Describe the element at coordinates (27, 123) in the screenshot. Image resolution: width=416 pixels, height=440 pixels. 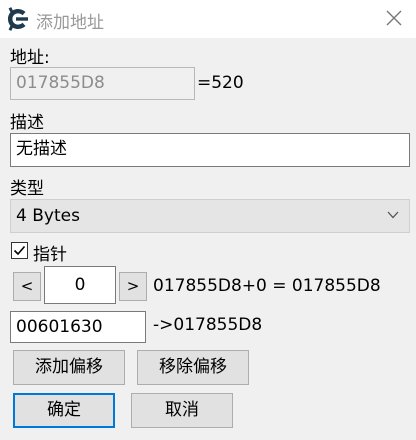
I see `description-label: 描述` at that location.